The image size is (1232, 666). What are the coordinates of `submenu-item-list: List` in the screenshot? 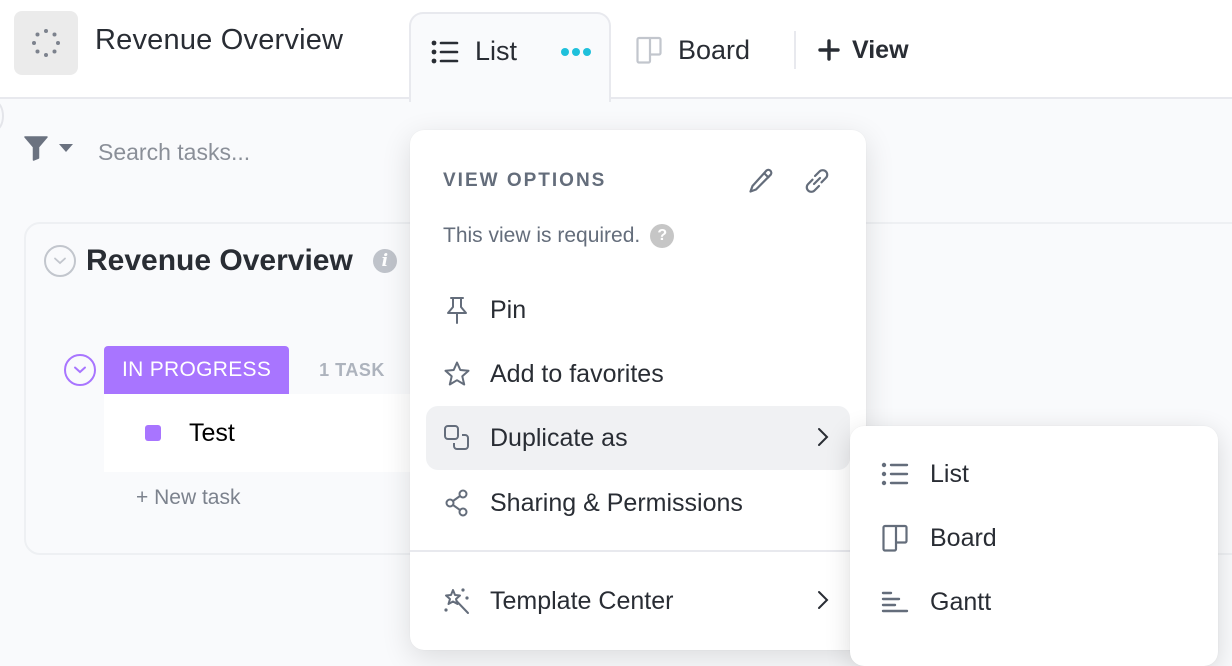 It's located at (1034, 474).